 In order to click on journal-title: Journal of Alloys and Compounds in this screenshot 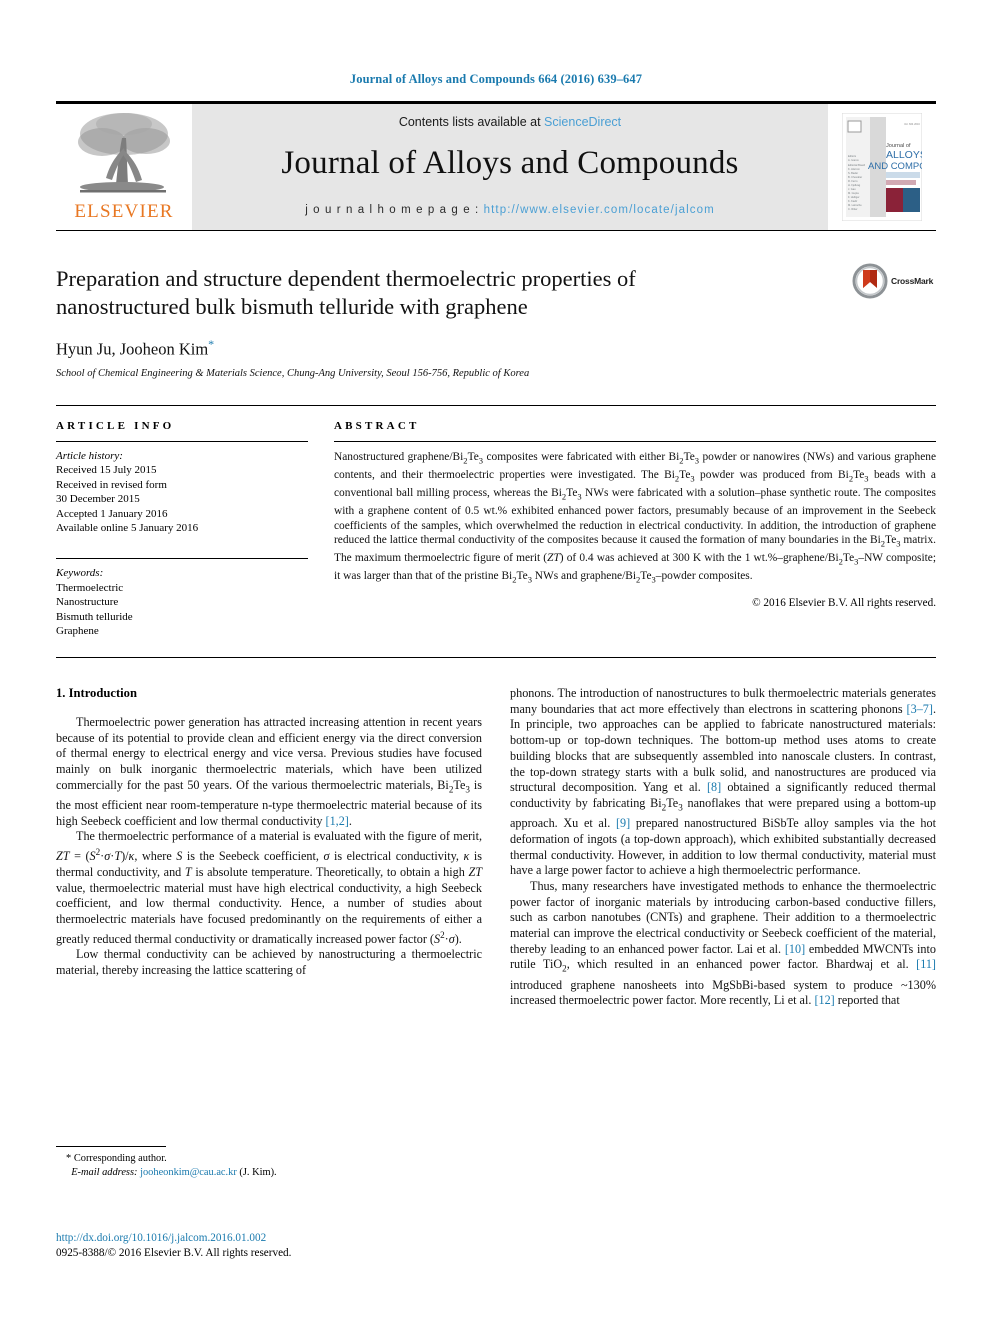, I will do `click(510, 163)`.